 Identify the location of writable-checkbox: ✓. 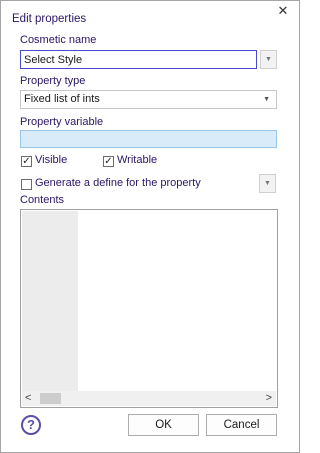
(108, 161).